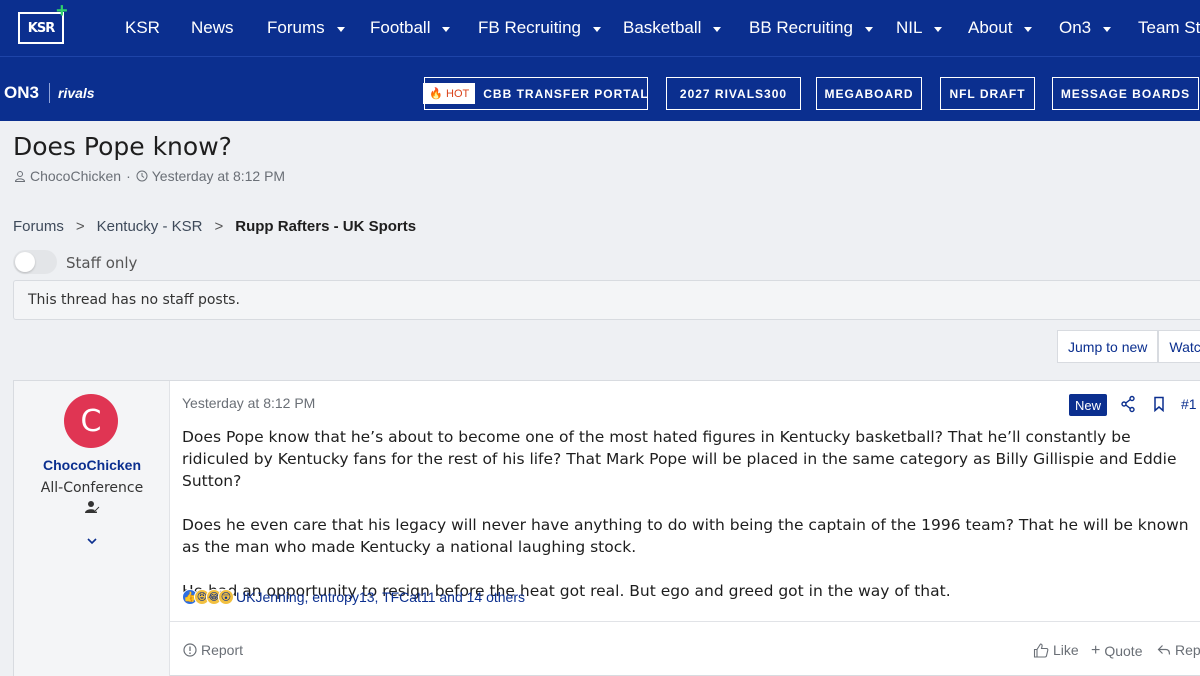  I want to click on rivals-logo: rivals, so click(76, 93).